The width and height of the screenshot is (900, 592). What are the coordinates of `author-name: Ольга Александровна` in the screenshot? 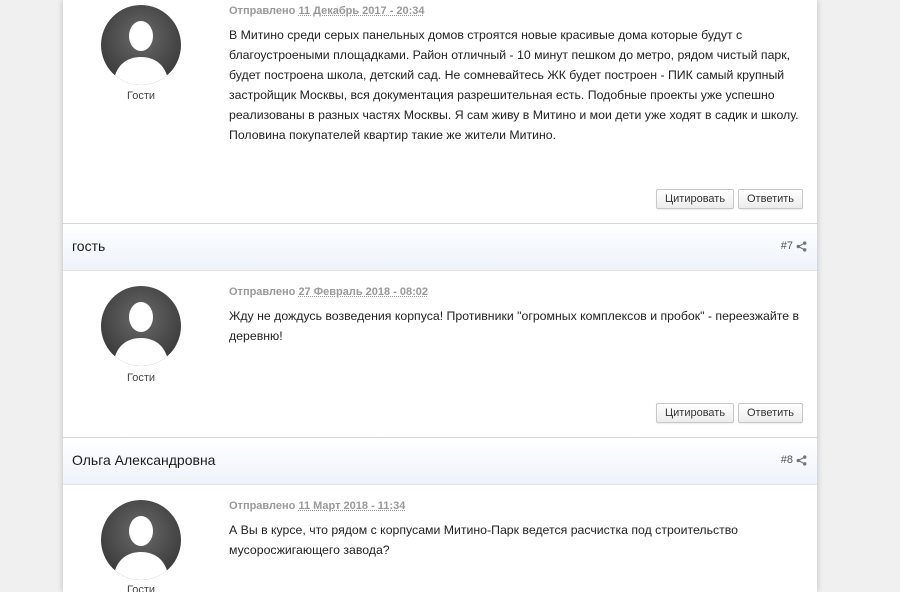 It's located at (143, 460).